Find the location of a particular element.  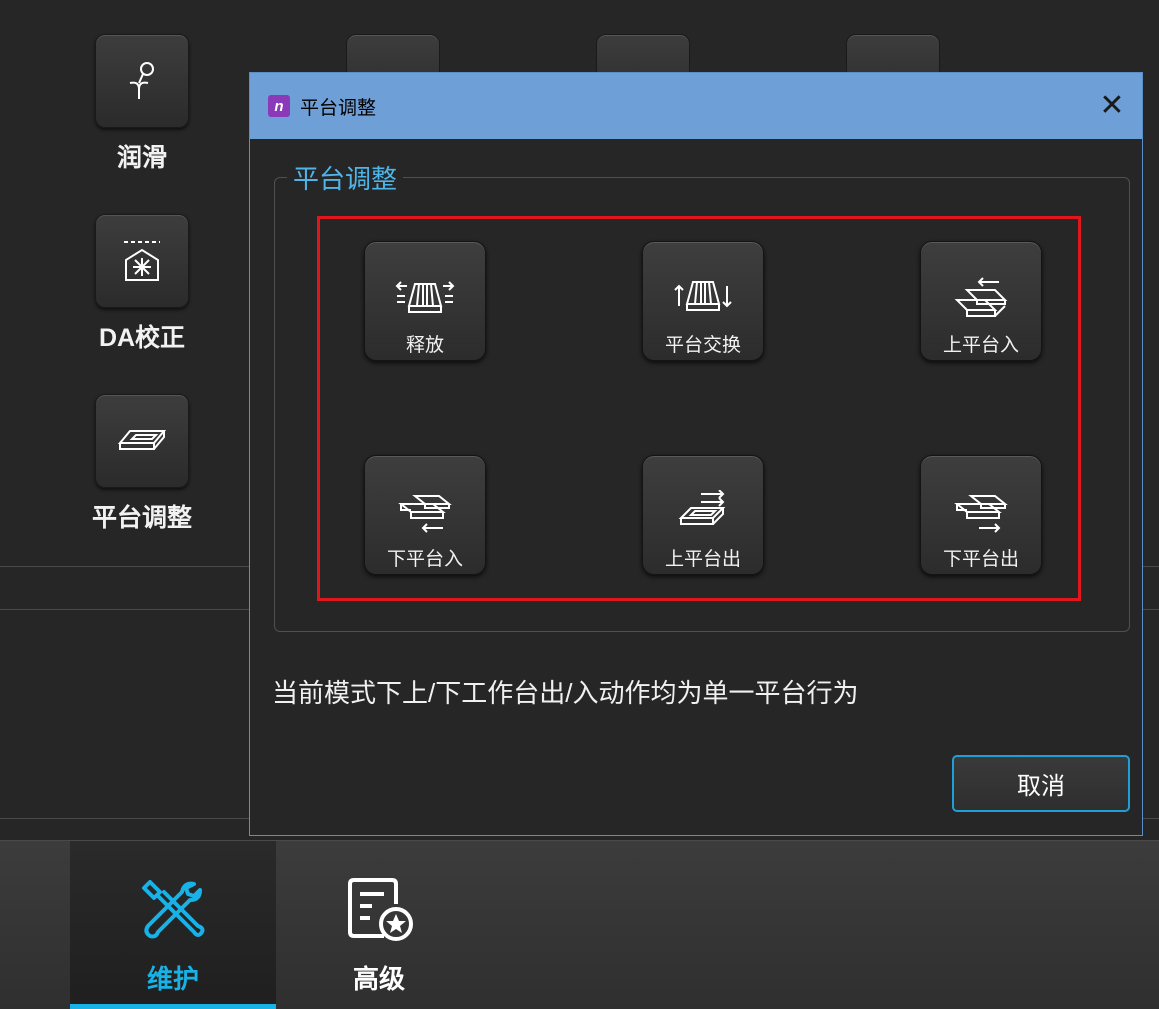

release-button: 释放 is located at coordinates (425, 301).